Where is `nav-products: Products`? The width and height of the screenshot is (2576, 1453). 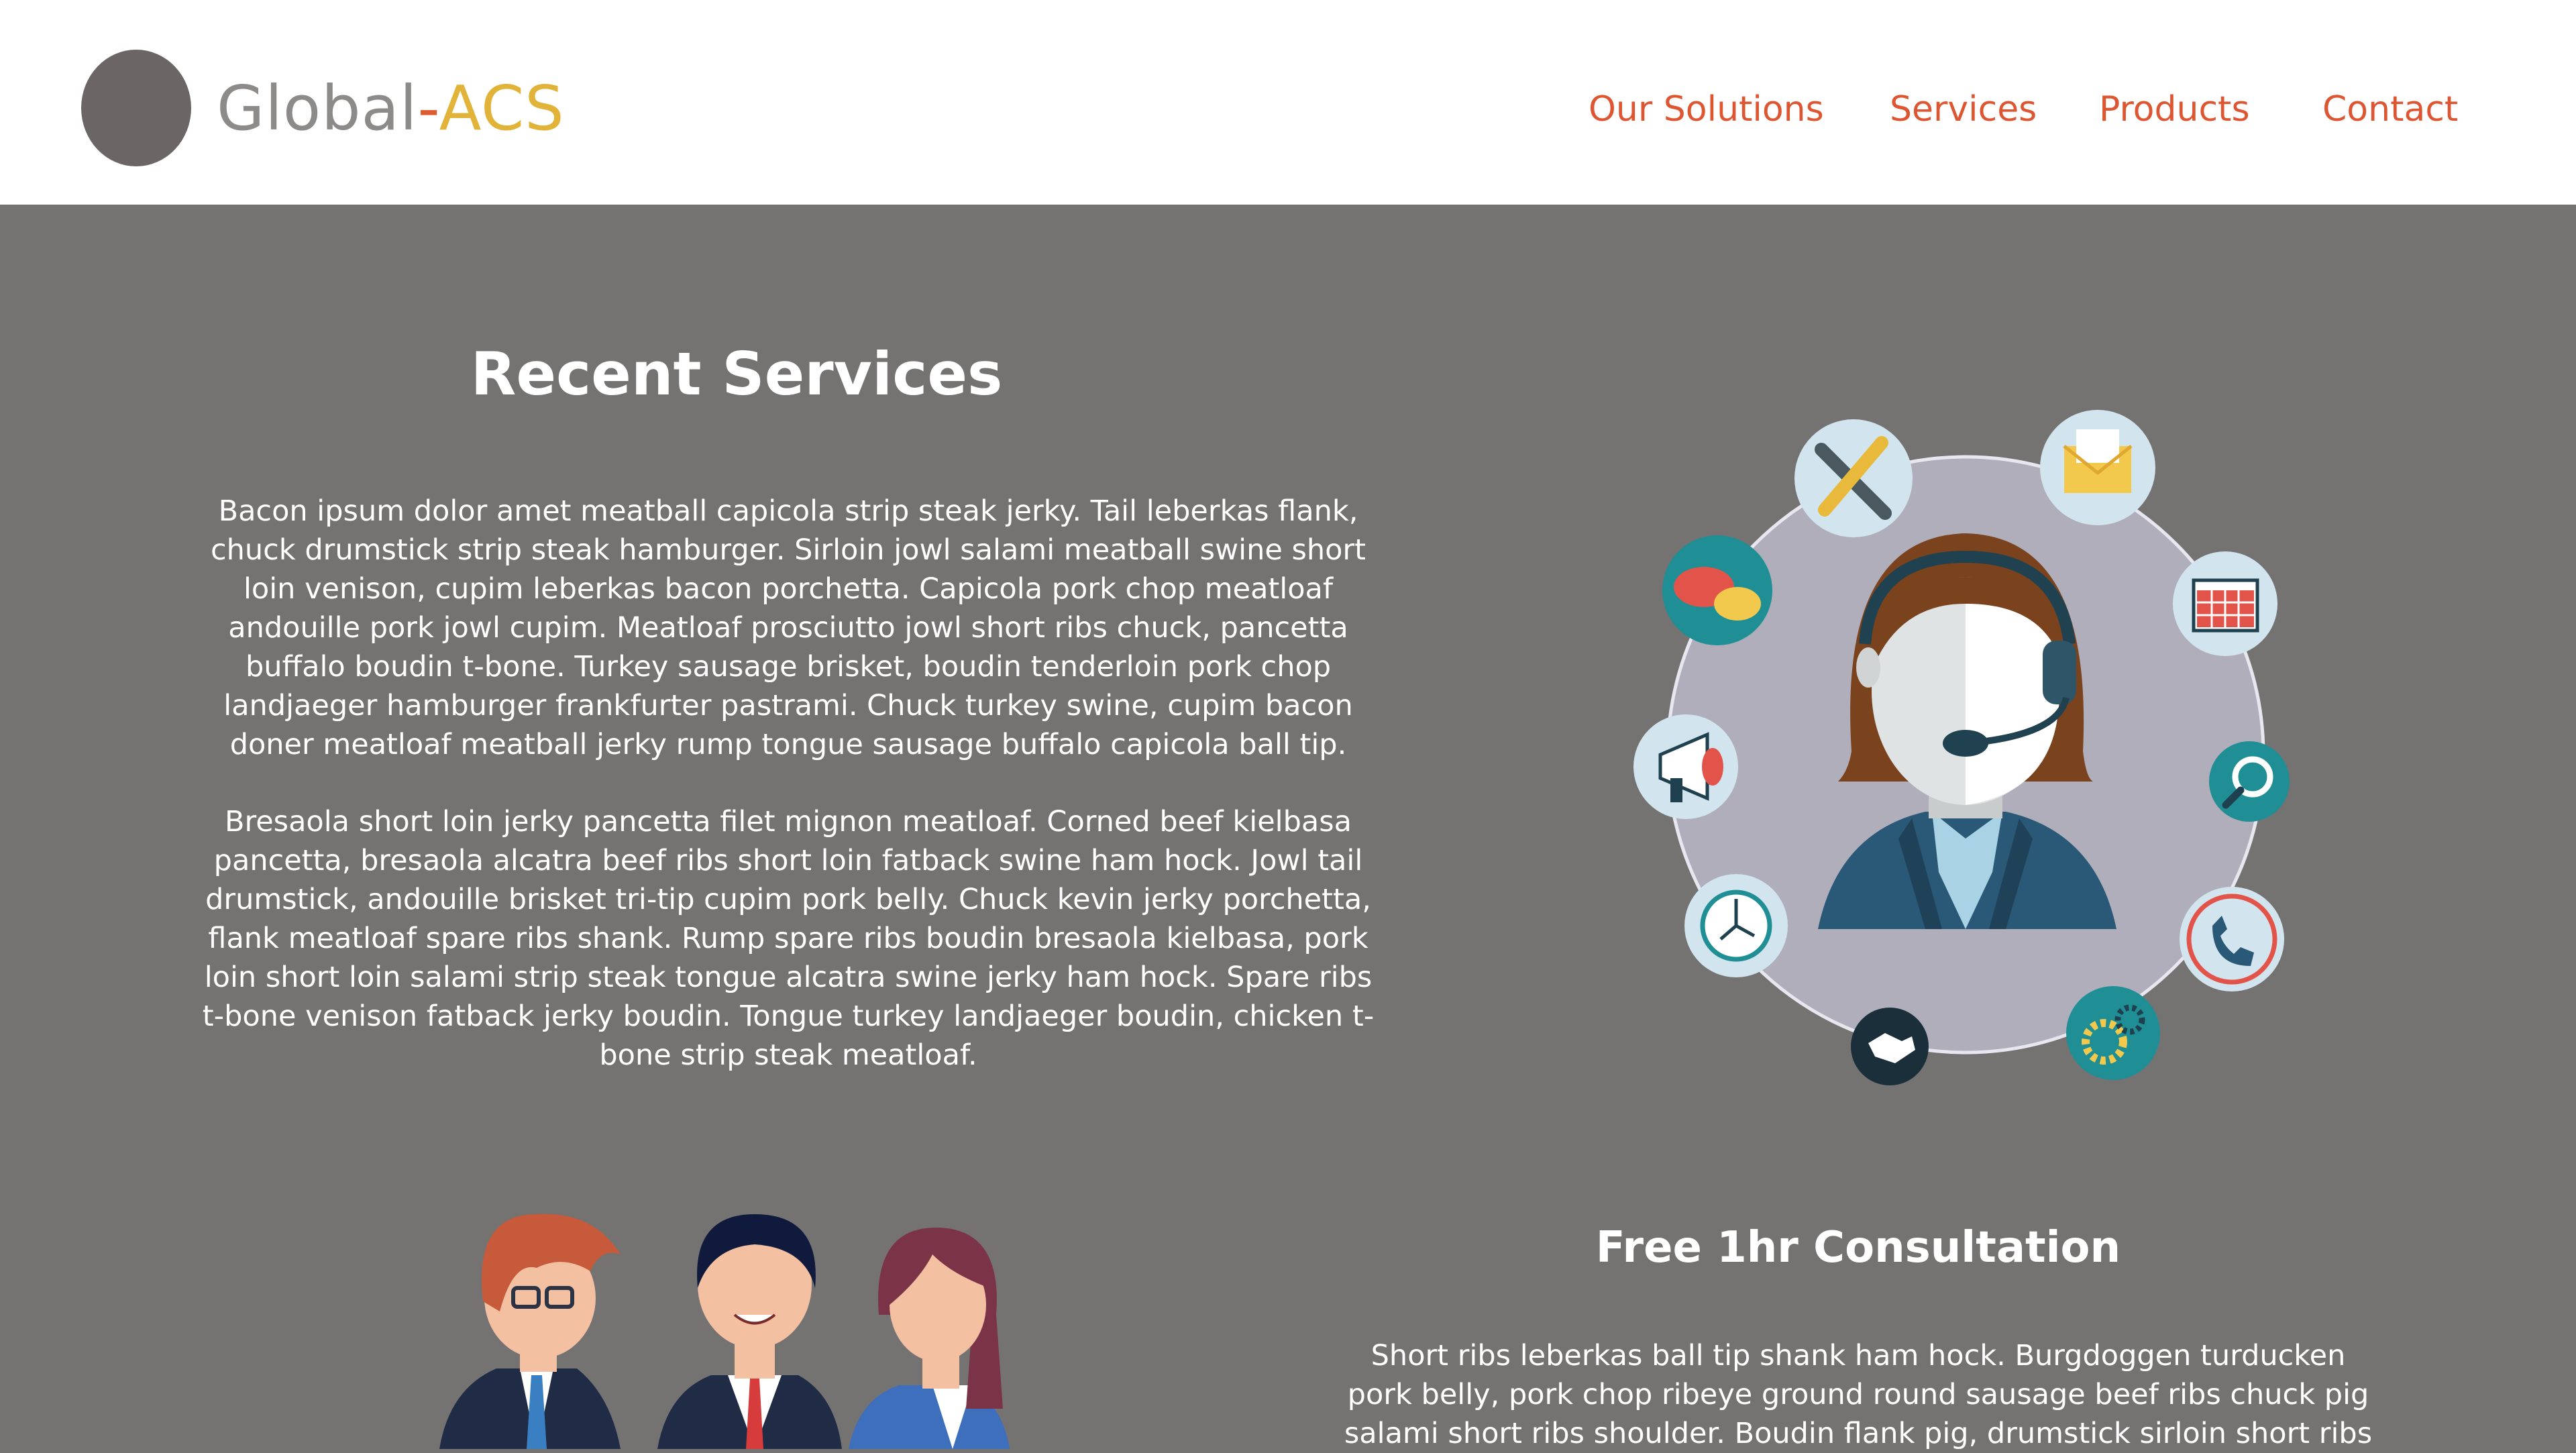
nav-products: Products is located at coordinates (2174, 110).